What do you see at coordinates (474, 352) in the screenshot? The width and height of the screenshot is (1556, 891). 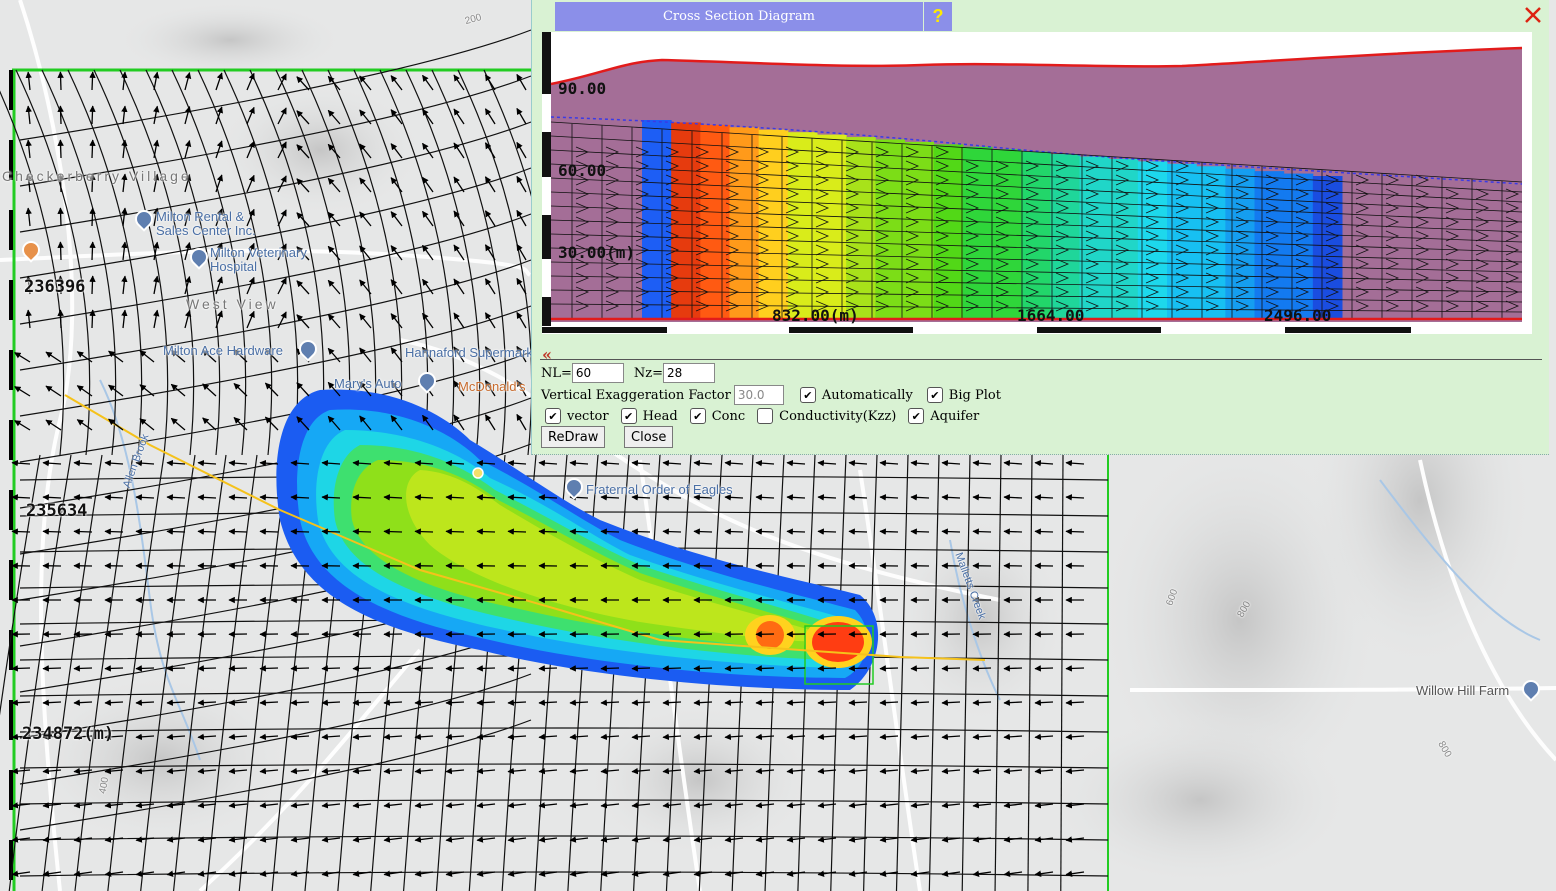 I see `place-label-hannaford: Hannaford Supermarket` at bounding box center [474, 352].